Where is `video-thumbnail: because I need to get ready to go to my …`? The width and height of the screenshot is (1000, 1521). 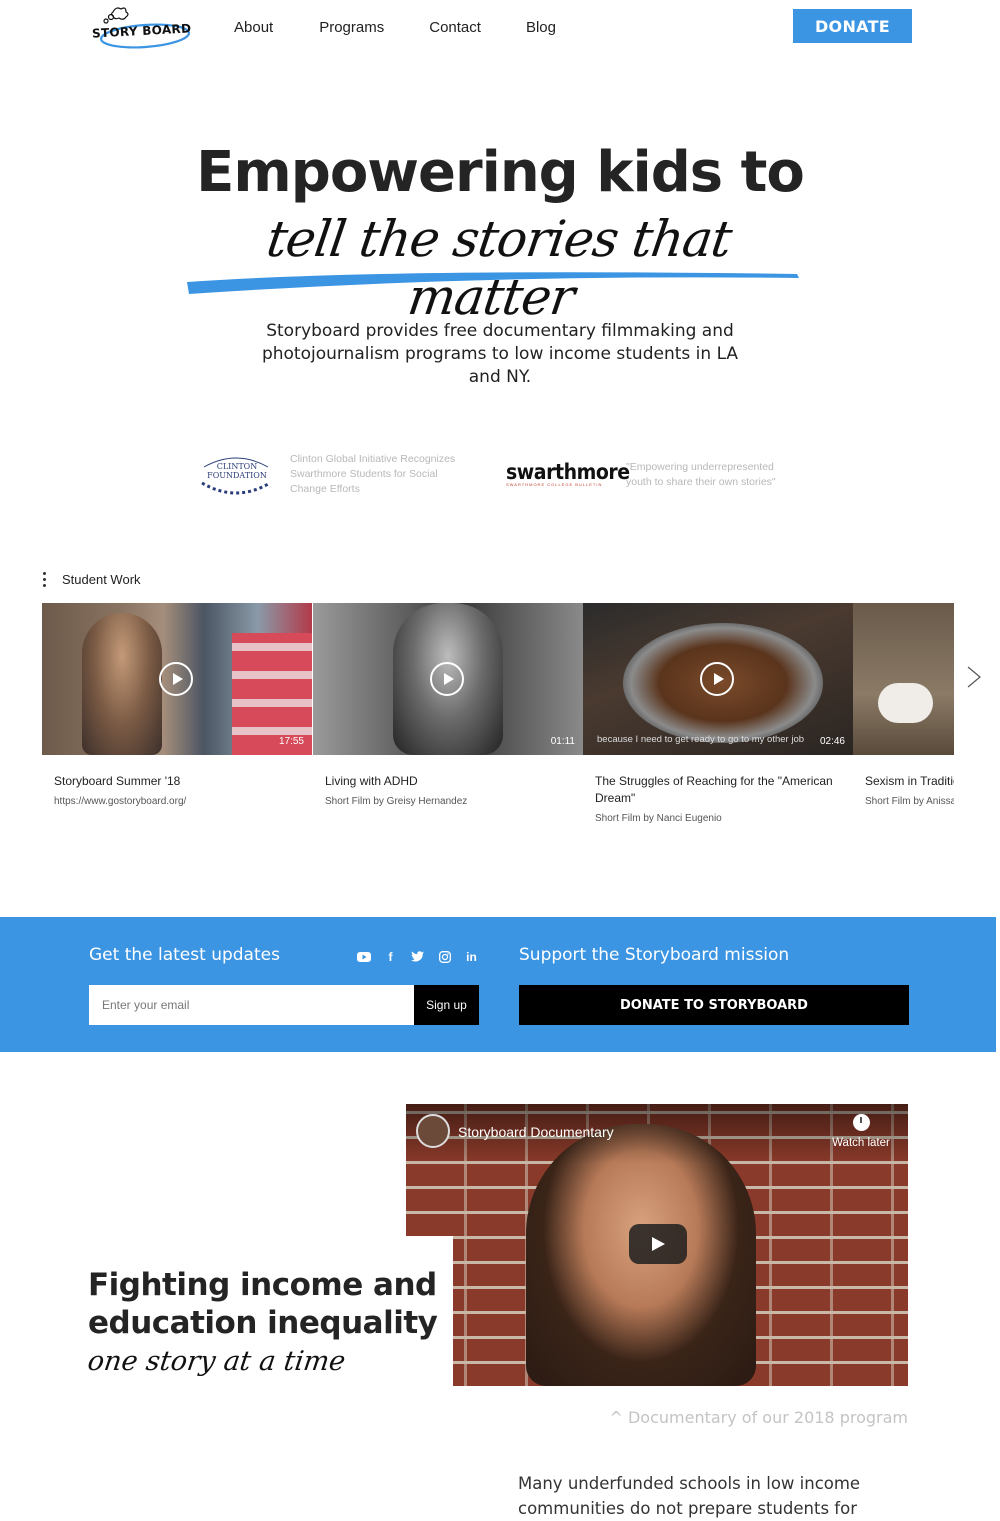 video-thumbnail: because I need to get ready to go to my … is located at coordinates (718, 679).